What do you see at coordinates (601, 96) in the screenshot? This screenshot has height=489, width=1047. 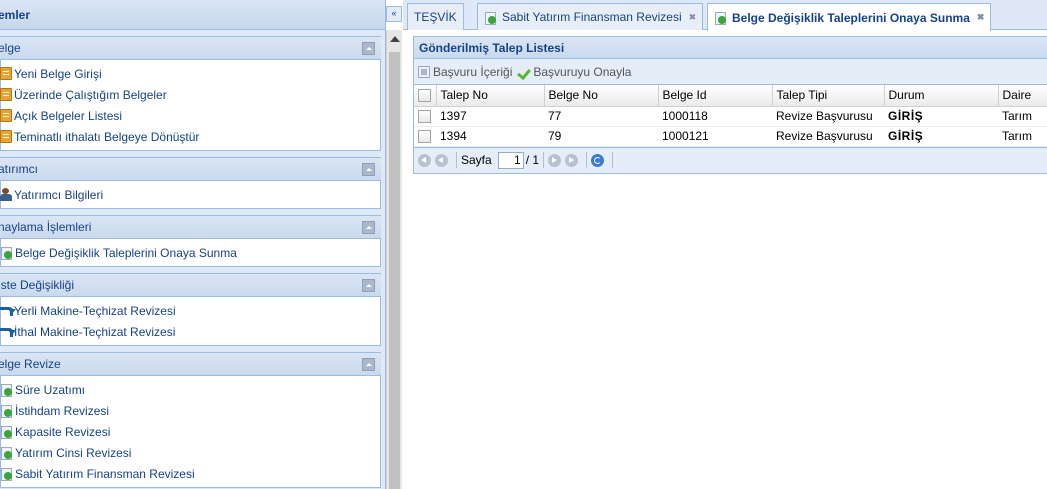 I see `column-header: Belge No` at bounding box center [601, 96].